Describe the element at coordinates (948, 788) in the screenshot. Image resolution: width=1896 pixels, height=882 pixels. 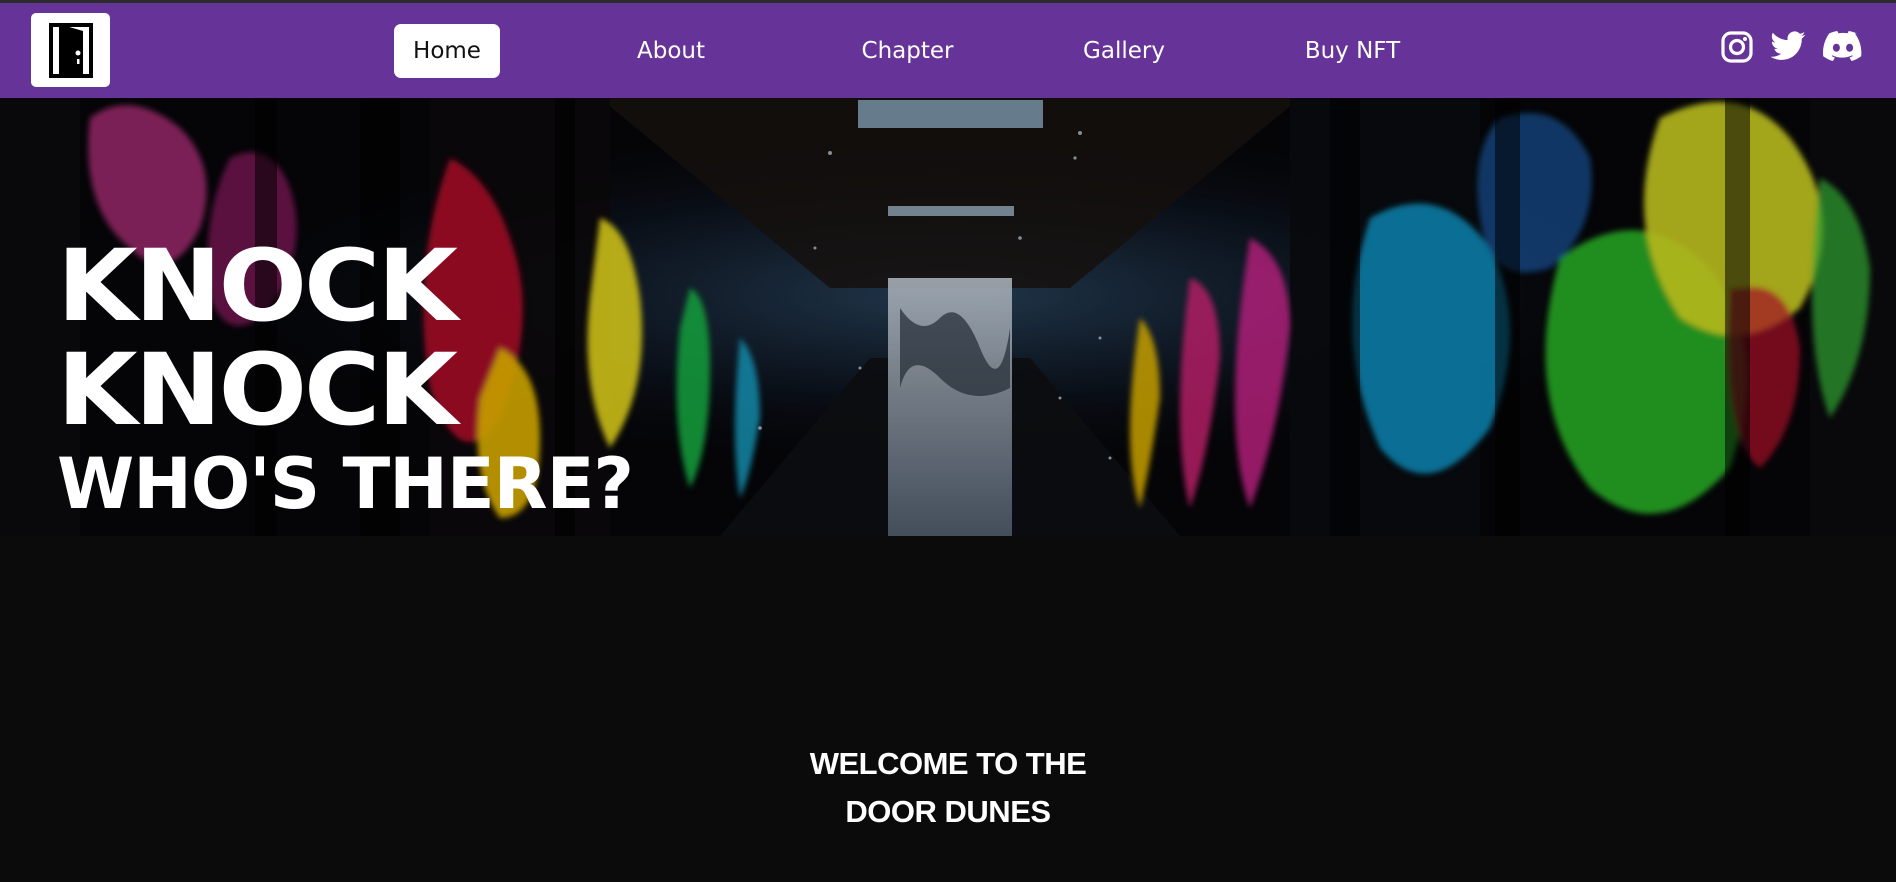
I see `welcome-heading: WELCOME TO THE DOOR DUNES` at that location.